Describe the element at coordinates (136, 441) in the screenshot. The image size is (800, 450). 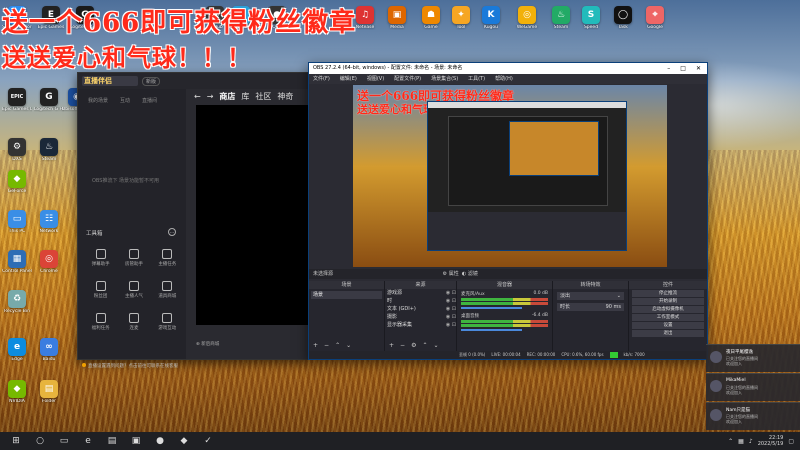
I see `store-icon: ▣` at that location.